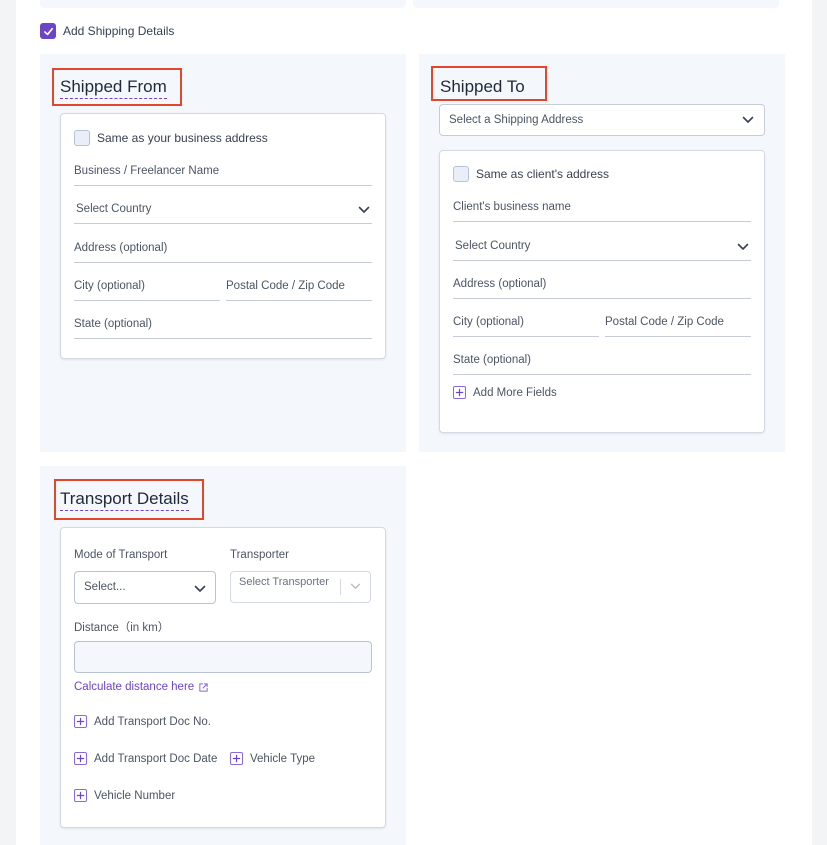 The width and height of the screenshot is (827, 845). Describe the element at coordinates (516, 120) in the screenshot. I see `shipping-address-placeholder: Select a Shipping Address` at that location.